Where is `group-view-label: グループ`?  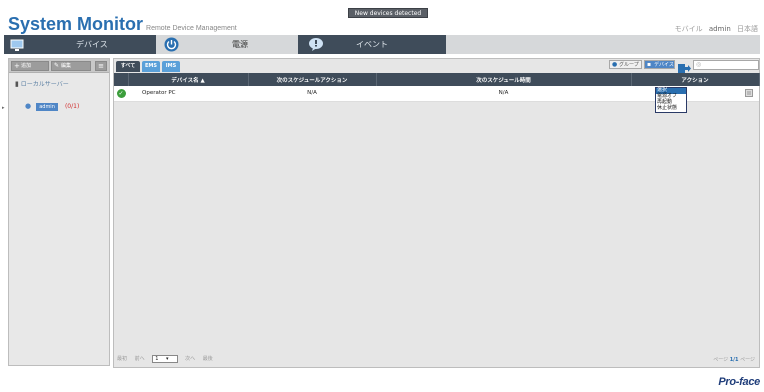 group-view-label: グループ is located at coordinates (629, 65).